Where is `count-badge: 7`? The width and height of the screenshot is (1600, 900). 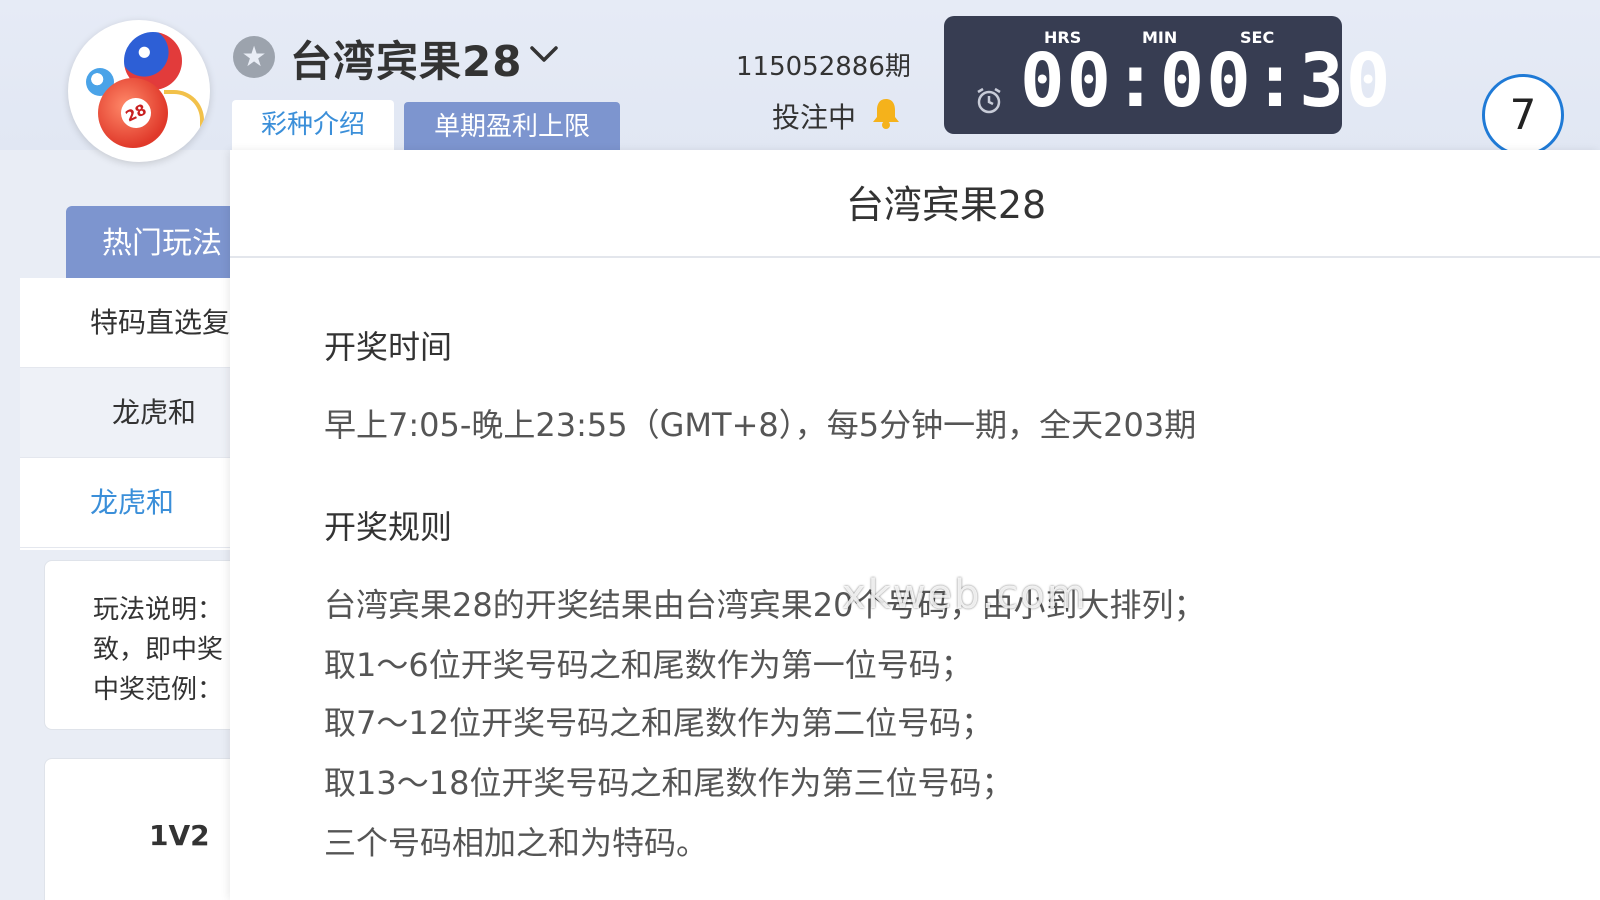 count-badge: 7 is located at coordinates (1523, 115).